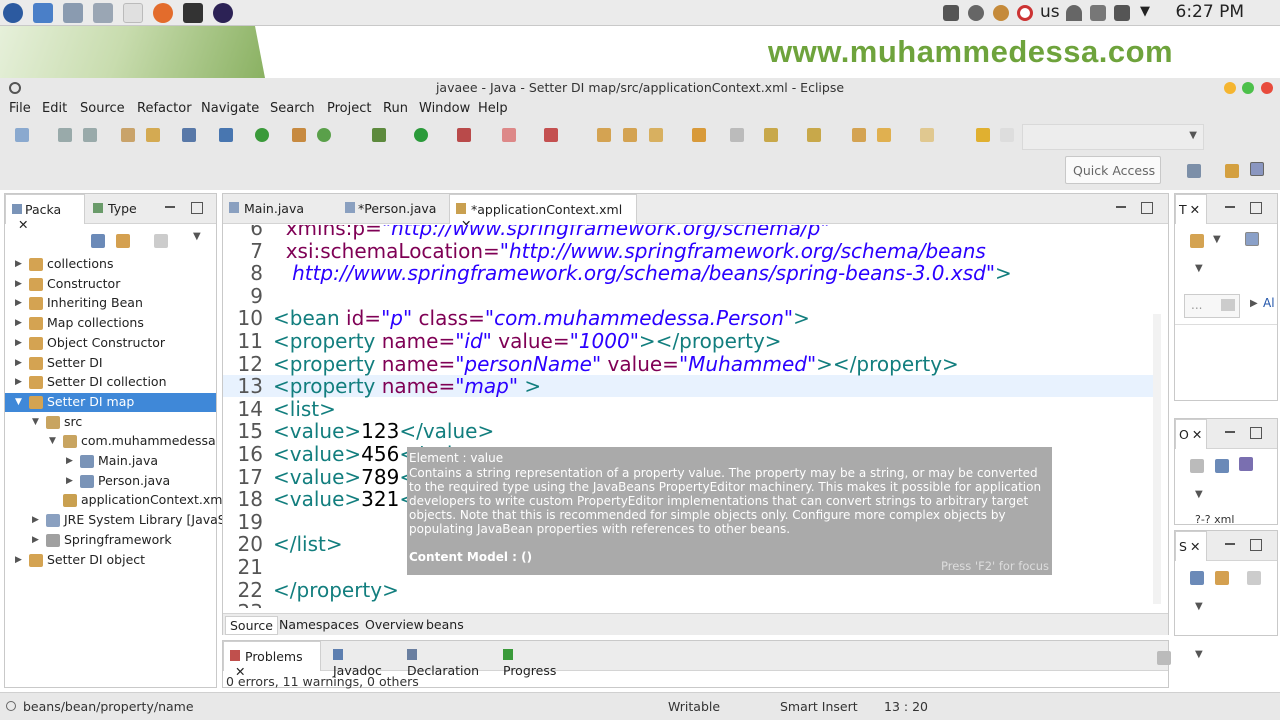  I want to click on sync-icon, so click(1197, 466).